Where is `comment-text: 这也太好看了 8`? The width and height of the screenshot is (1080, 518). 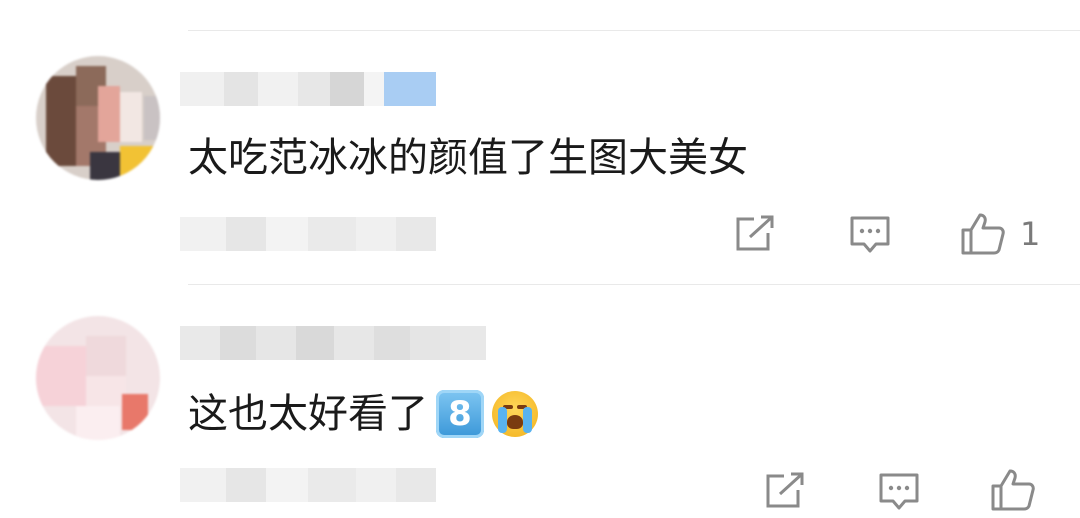 comment-text: 这也太好看了 8 is located at coordinates (363, 414).